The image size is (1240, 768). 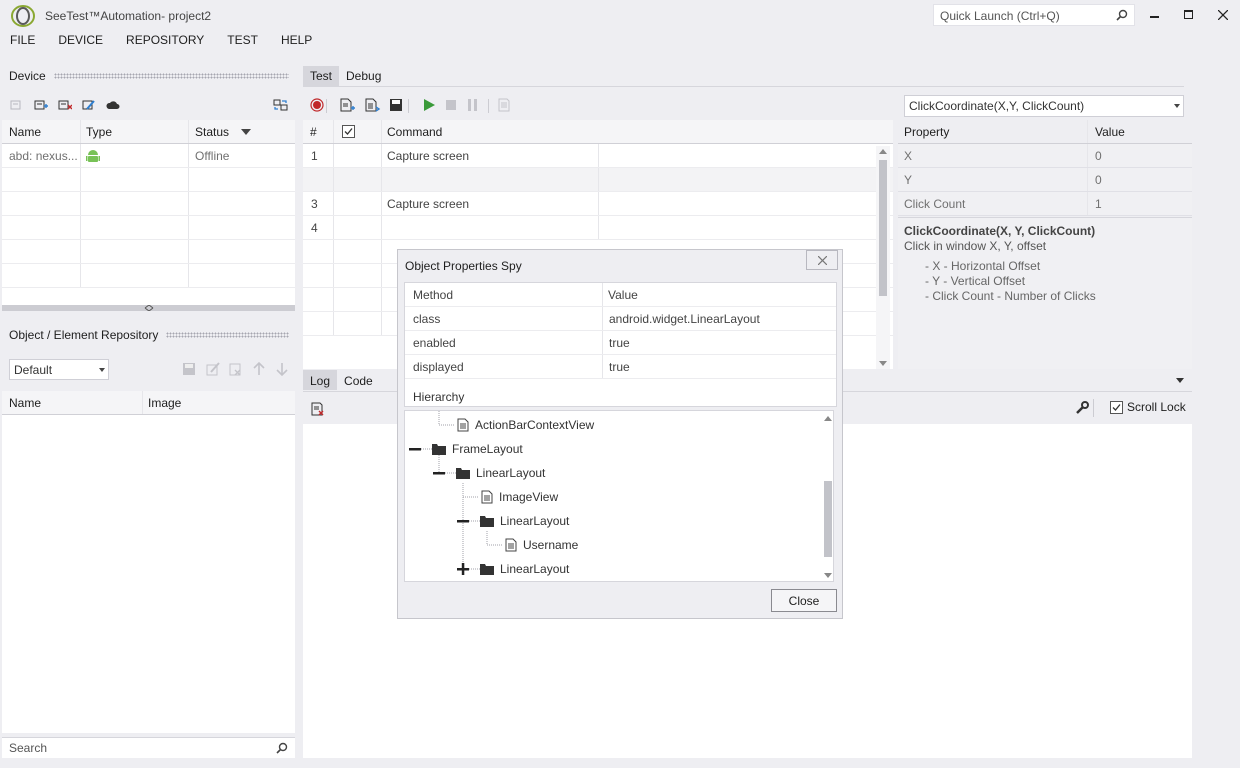 What do you see at coordinates (1045, 204) in the screenshot?
I see `property-row: Click Count 1` at bounding box center [1045, 204].